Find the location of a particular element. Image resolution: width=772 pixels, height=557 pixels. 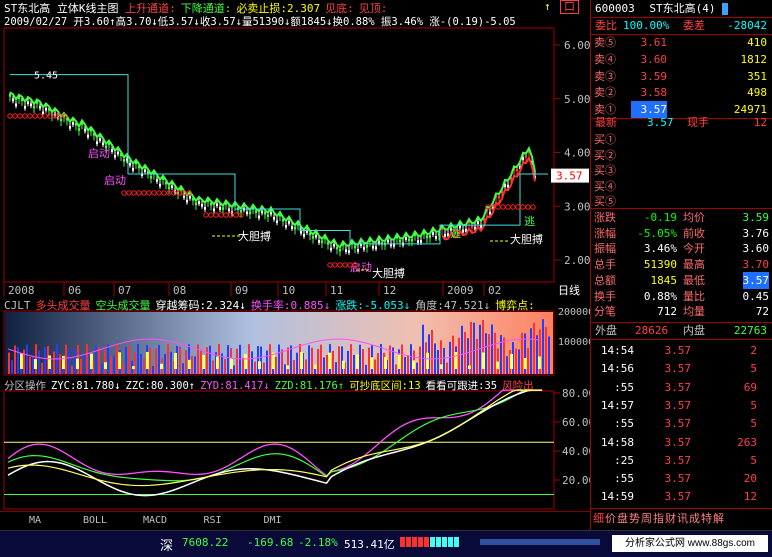

quote-tab: 盘 is located at coordinates (622, 518).